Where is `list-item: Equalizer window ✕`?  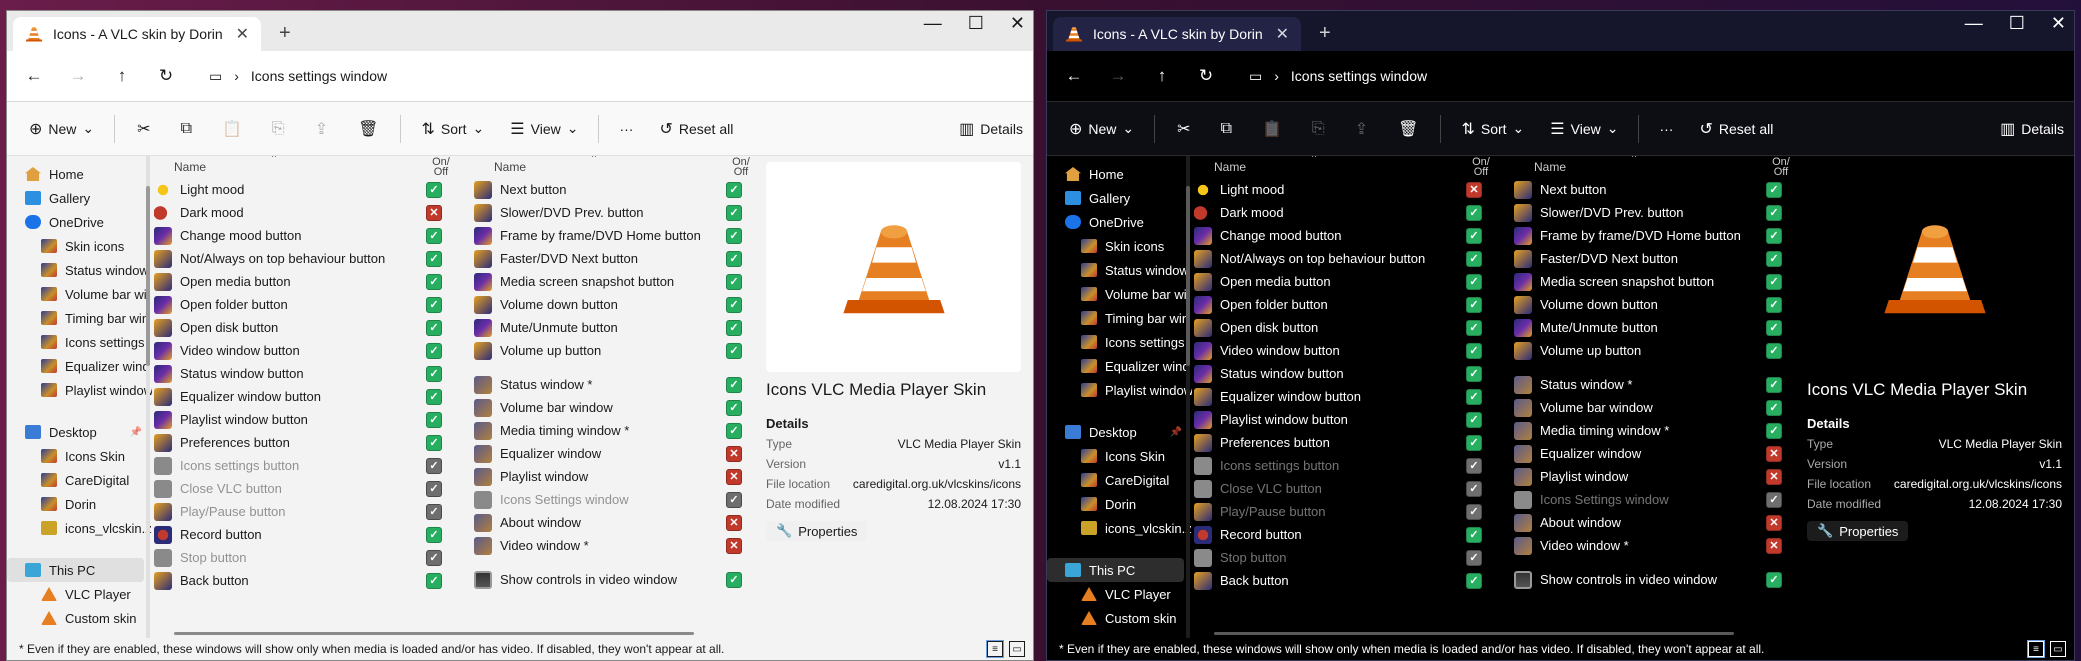 list-item: Equalizer window ✕ is located at coordinates (1652, 453).